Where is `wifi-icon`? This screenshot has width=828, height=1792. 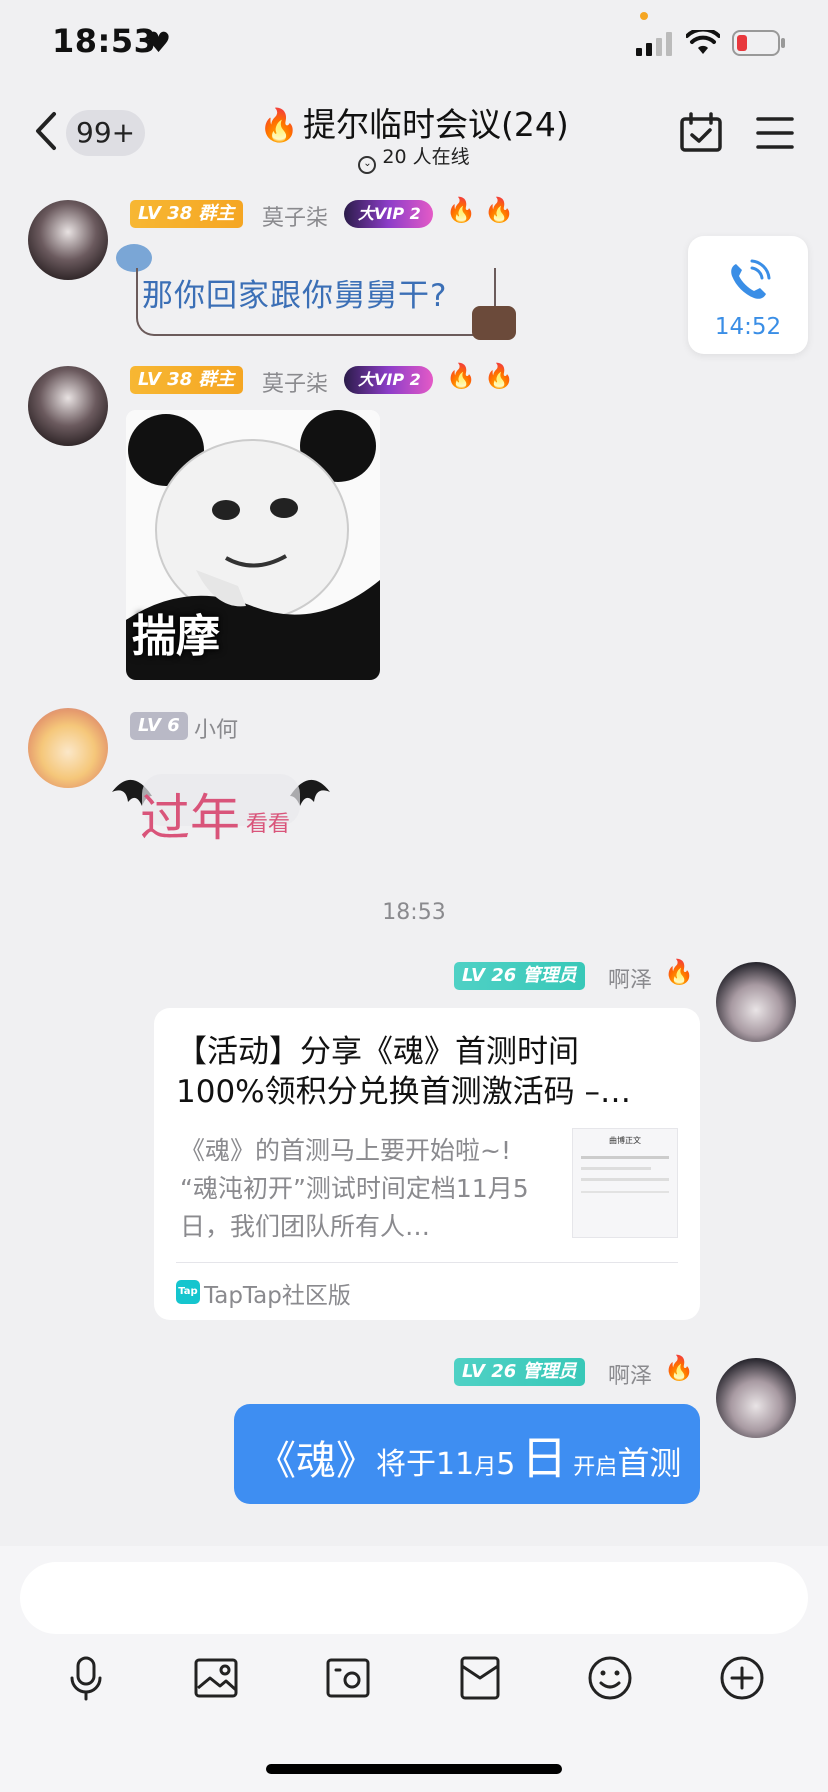
wifi-icon is located at coordinates (703, 42).